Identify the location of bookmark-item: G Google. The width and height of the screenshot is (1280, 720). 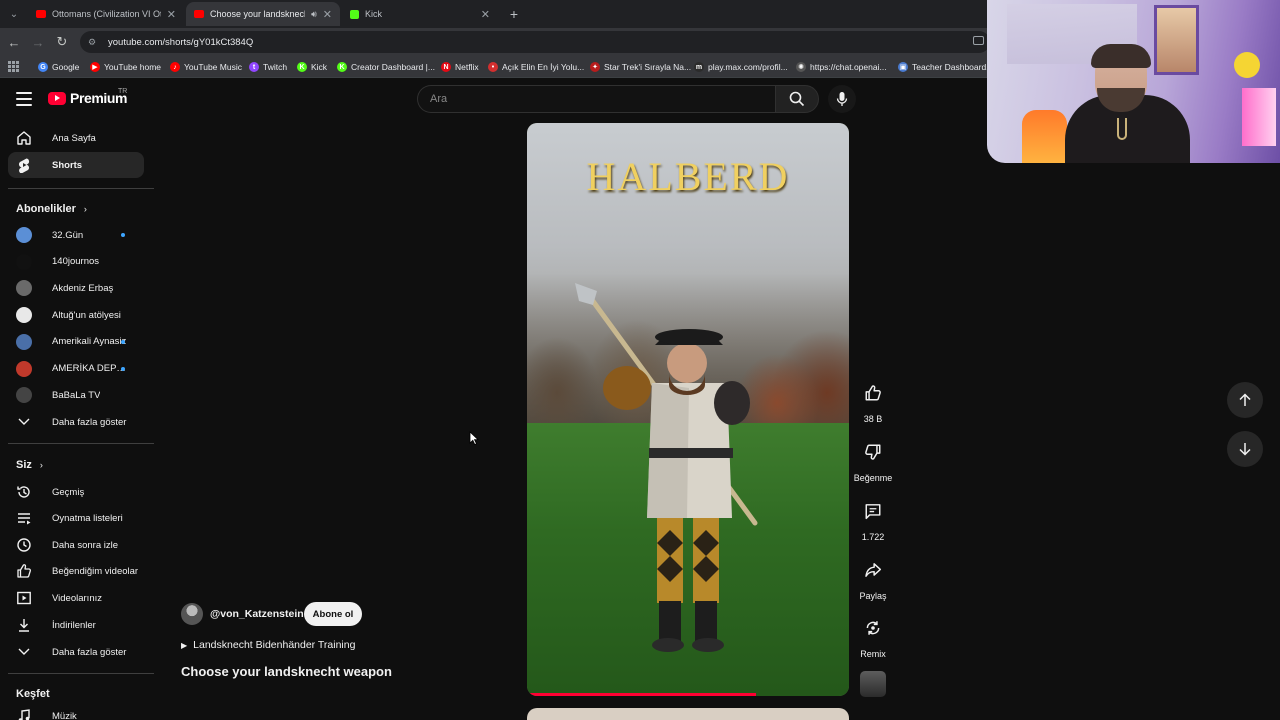
(58, 67).